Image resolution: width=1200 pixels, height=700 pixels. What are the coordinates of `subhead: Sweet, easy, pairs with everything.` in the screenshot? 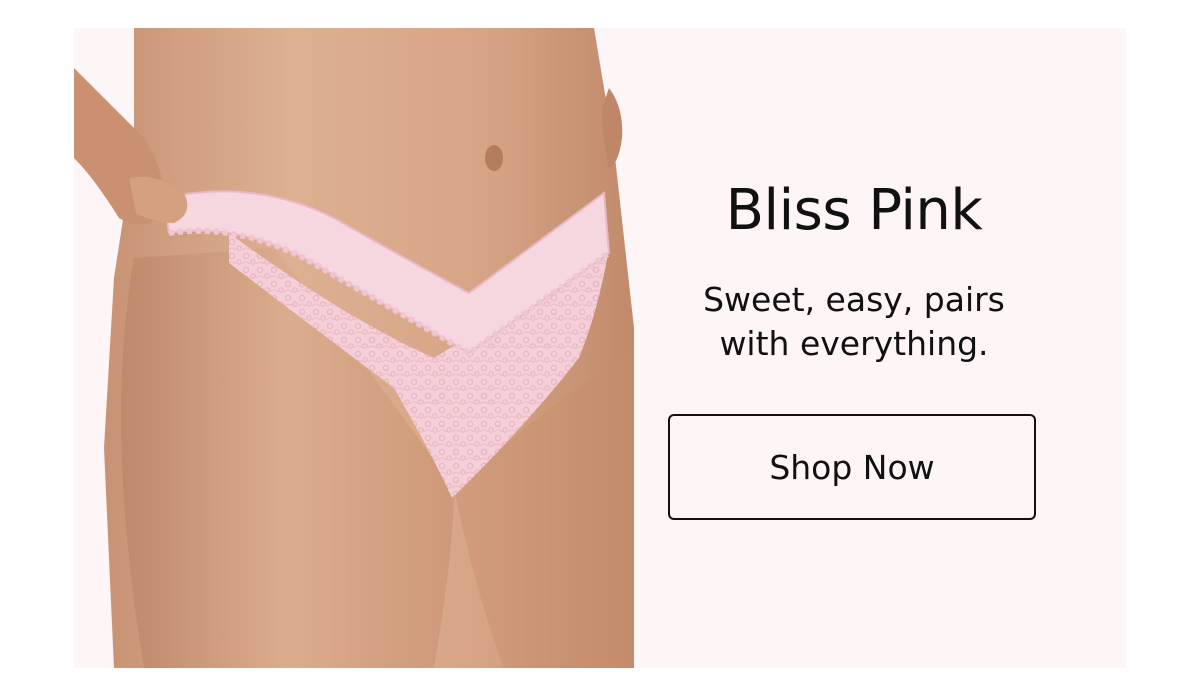 It's located at (854, 321).